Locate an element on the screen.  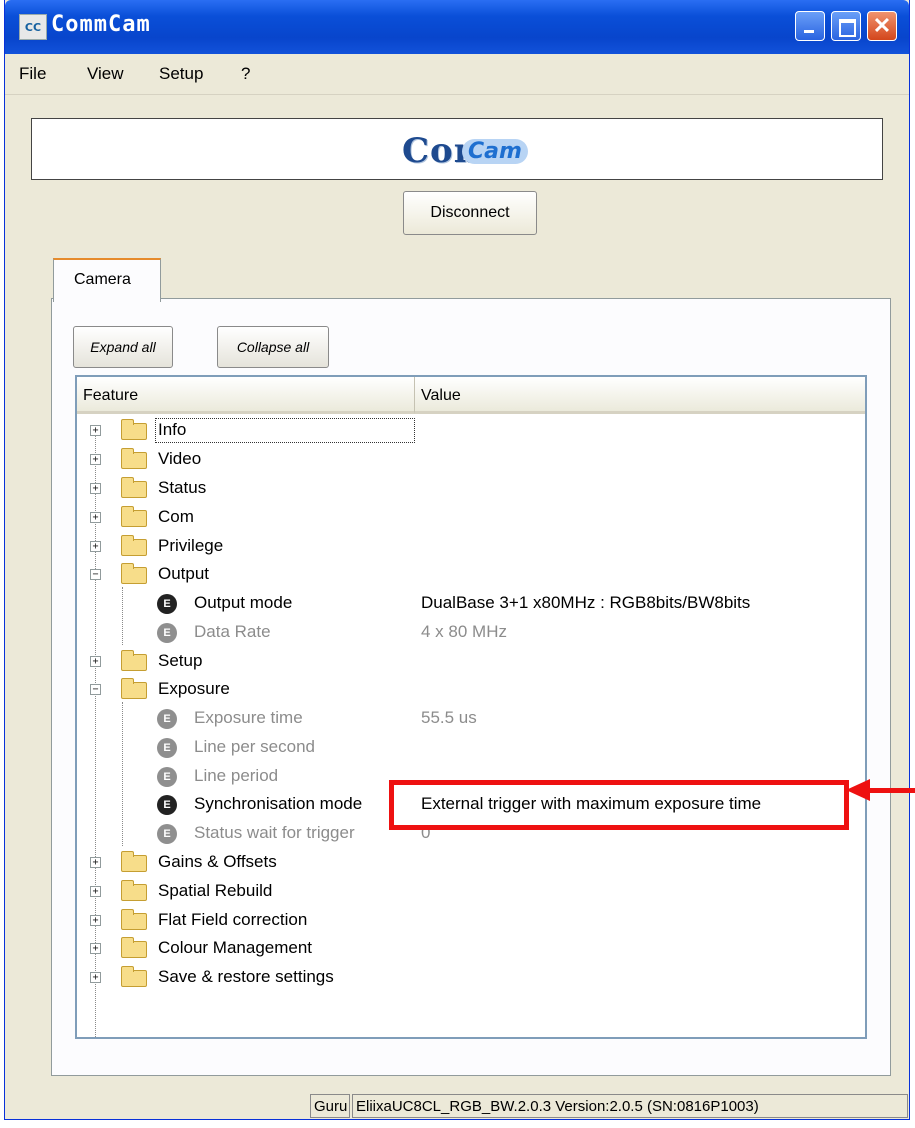
tree-item-value: 55.5 us is located at coordinates (449, 717).